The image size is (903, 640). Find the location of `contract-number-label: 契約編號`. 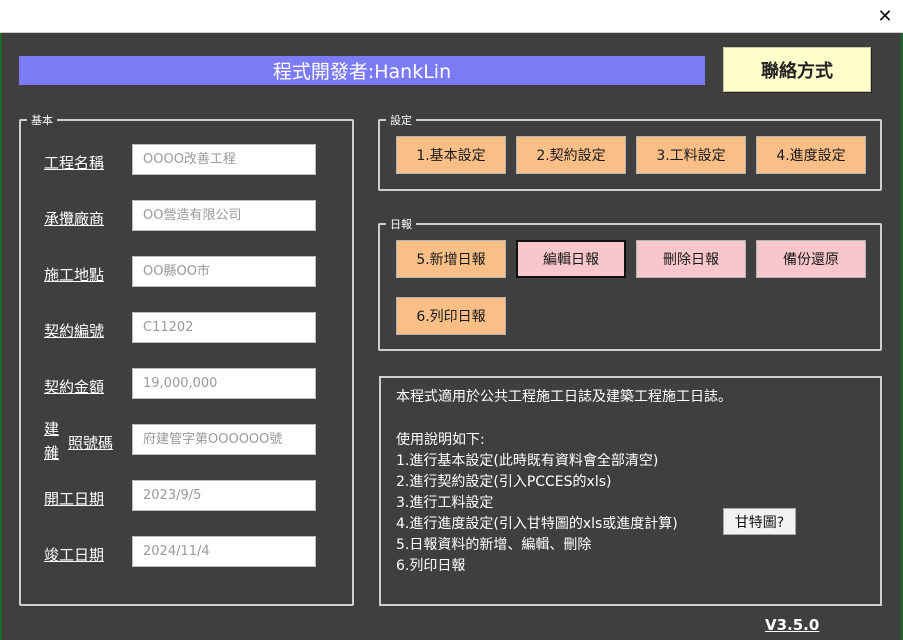

contract-number-label: 契約編號 is located at coordinates (74, 331).